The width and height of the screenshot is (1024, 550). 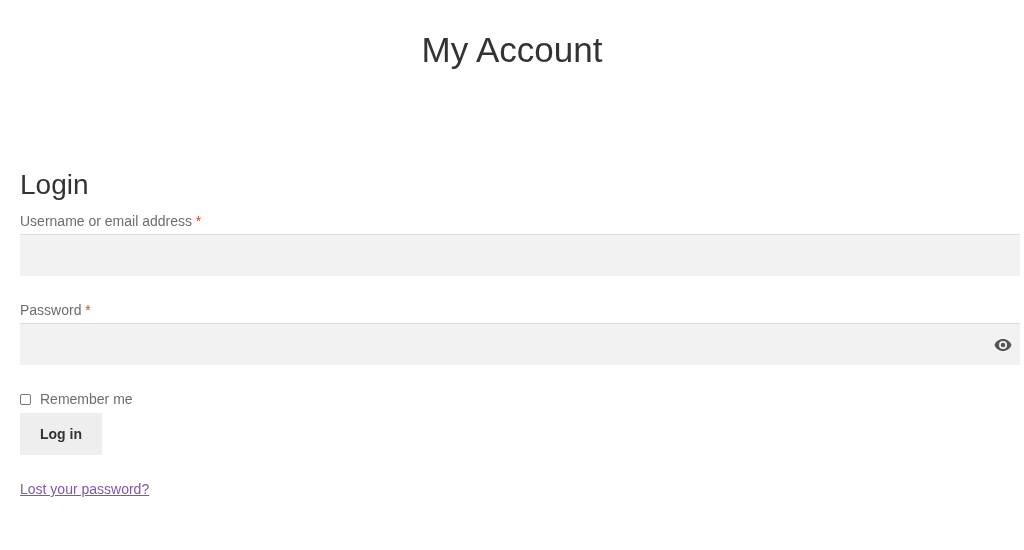 I want to click on eye-icon, so click(x=1003, y=344).